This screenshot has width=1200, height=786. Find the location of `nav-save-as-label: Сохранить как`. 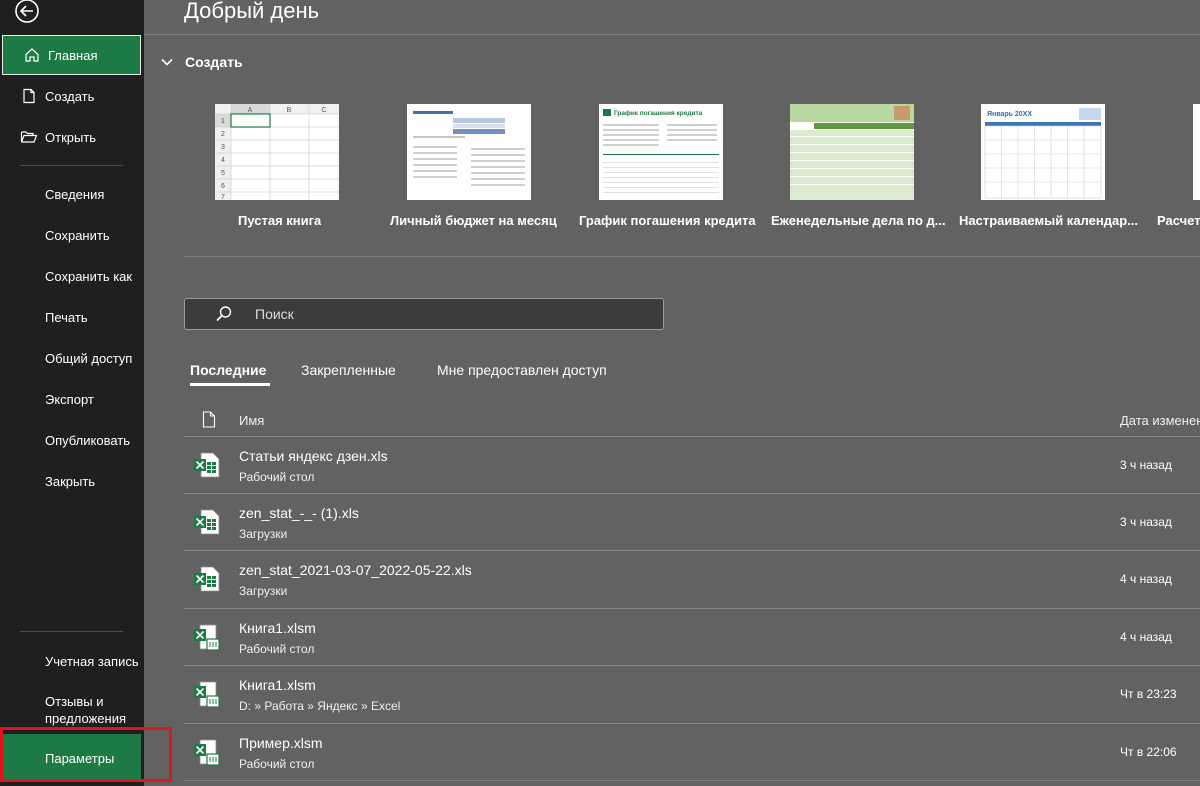

nav-save-as-label: Сохранить как is located at coordinates (89, 276).